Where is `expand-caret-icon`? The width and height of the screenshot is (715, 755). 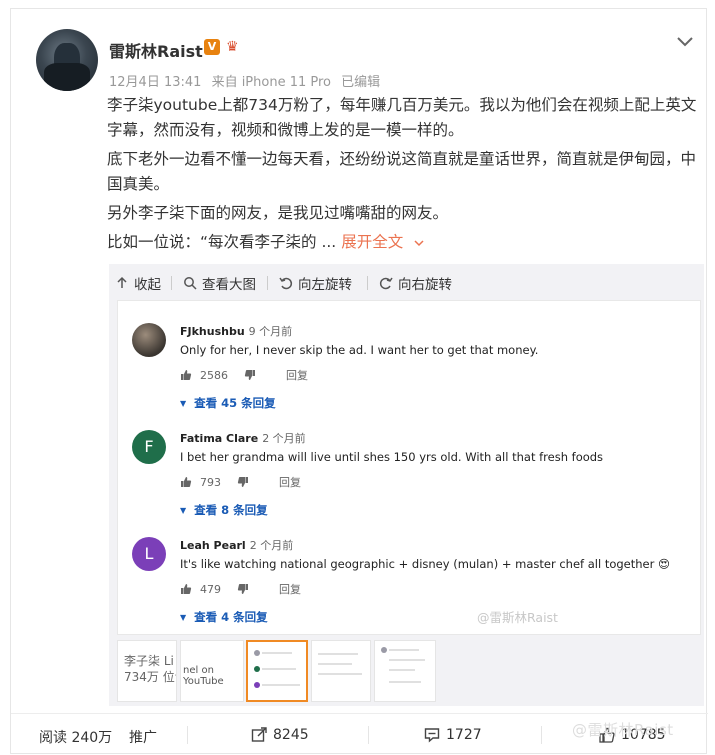
expand-caret-icon is located at coordinates (419, 243).